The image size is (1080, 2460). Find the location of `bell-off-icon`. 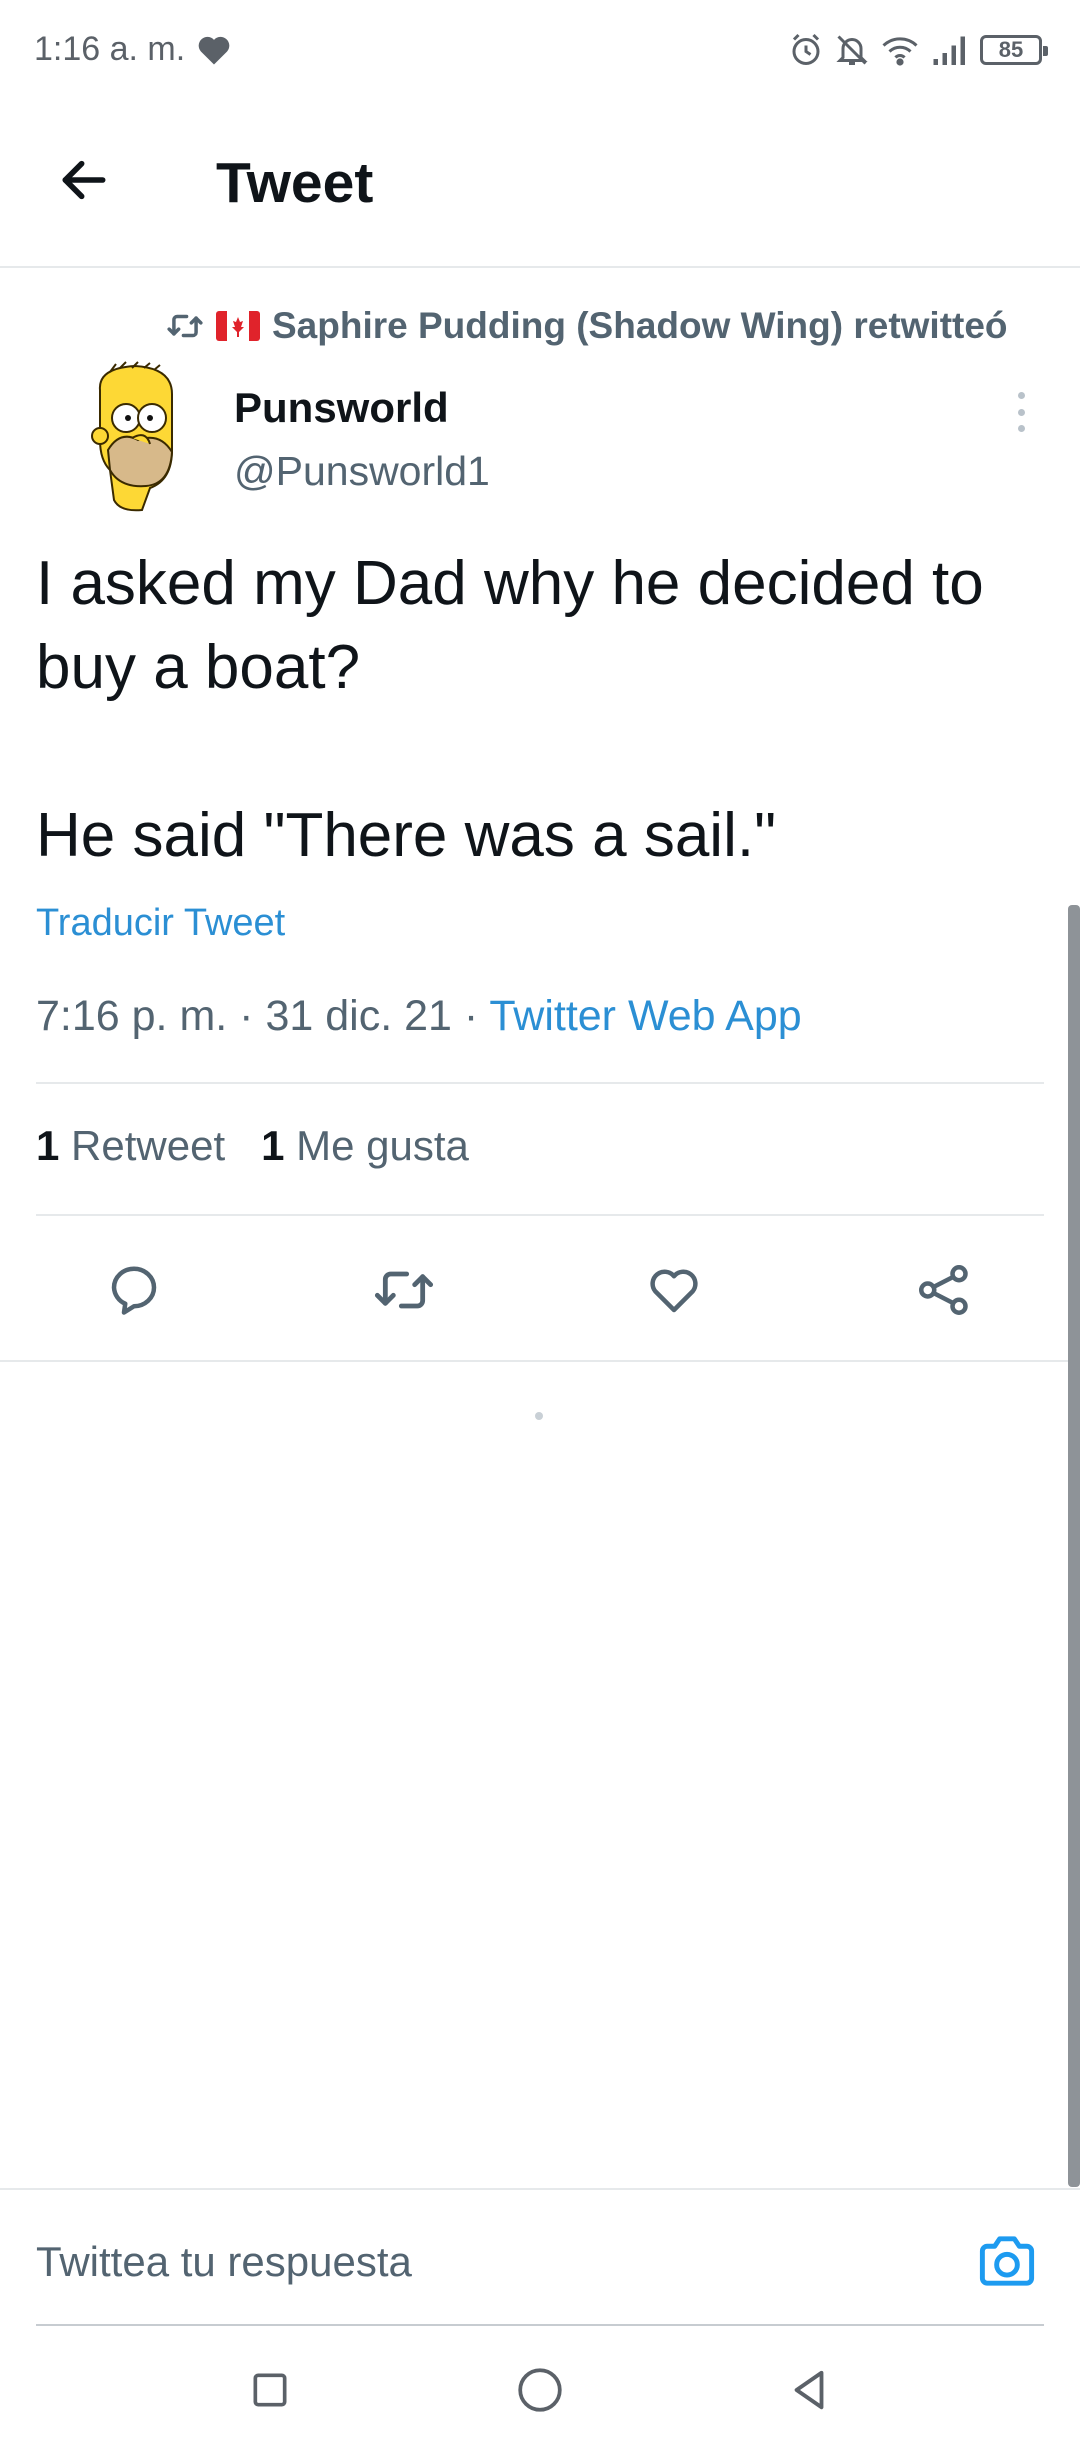

bell-off-icon is located at coordinates (852, 50).